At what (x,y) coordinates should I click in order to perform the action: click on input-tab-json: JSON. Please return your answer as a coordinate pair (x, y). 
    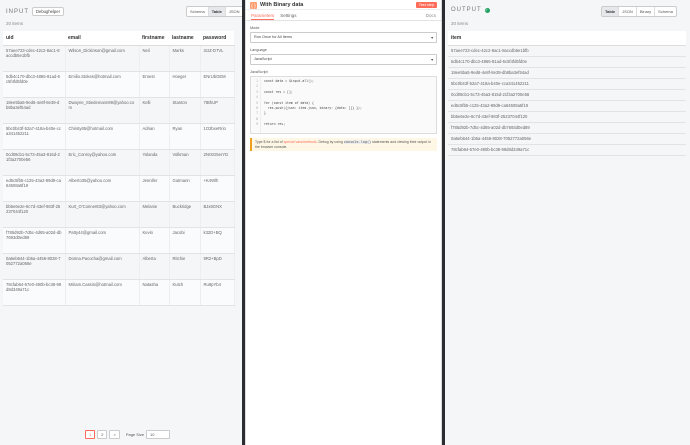
    Looking at the image, I should click on (234, 11).